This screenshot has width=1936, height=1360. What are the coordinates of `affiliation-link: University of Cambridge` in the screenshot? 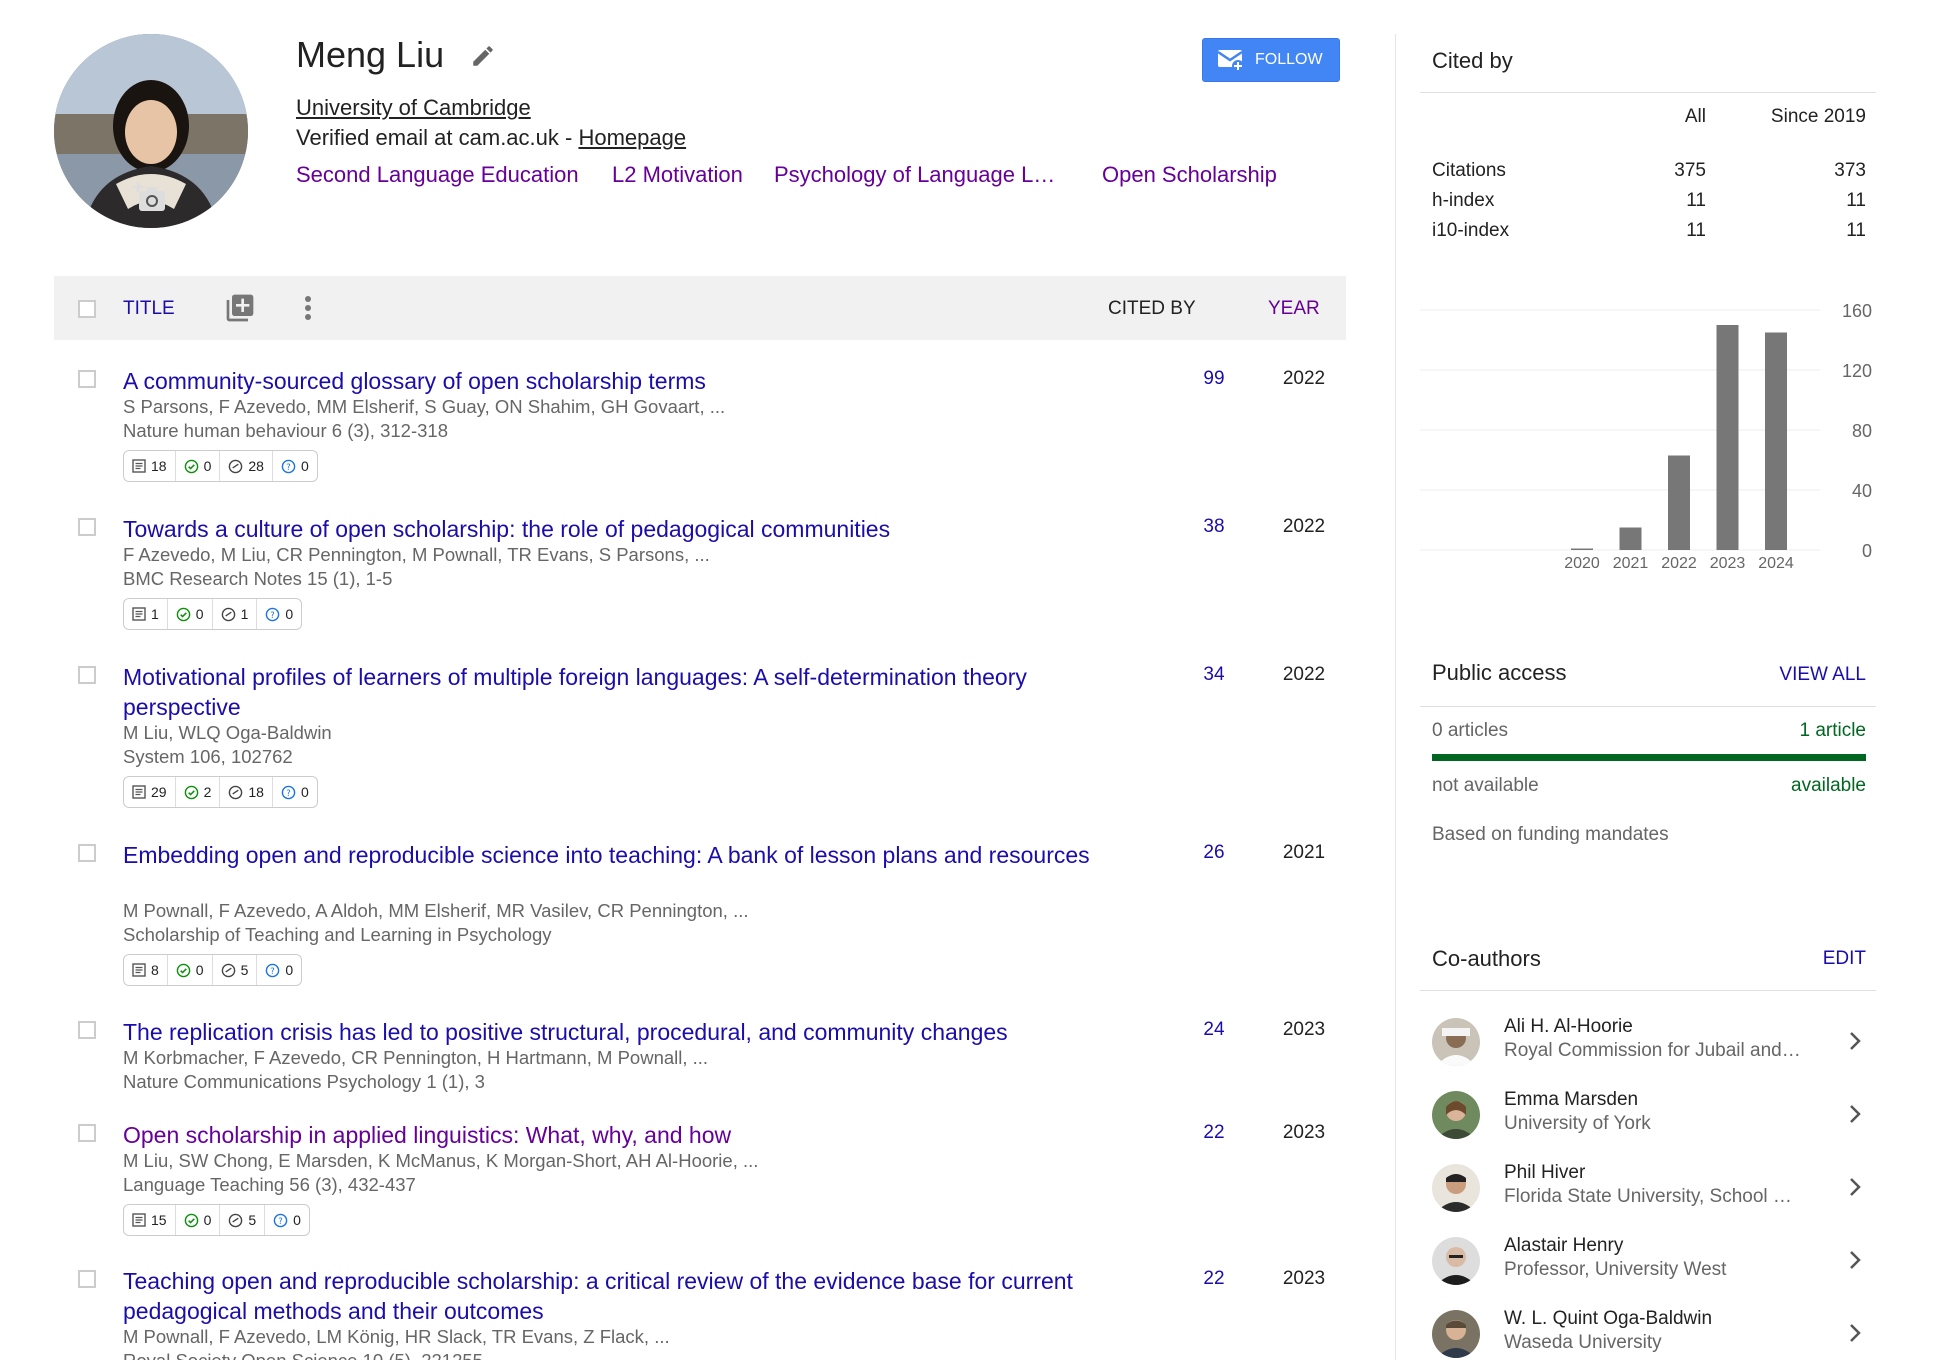 It's located at (413, 107).